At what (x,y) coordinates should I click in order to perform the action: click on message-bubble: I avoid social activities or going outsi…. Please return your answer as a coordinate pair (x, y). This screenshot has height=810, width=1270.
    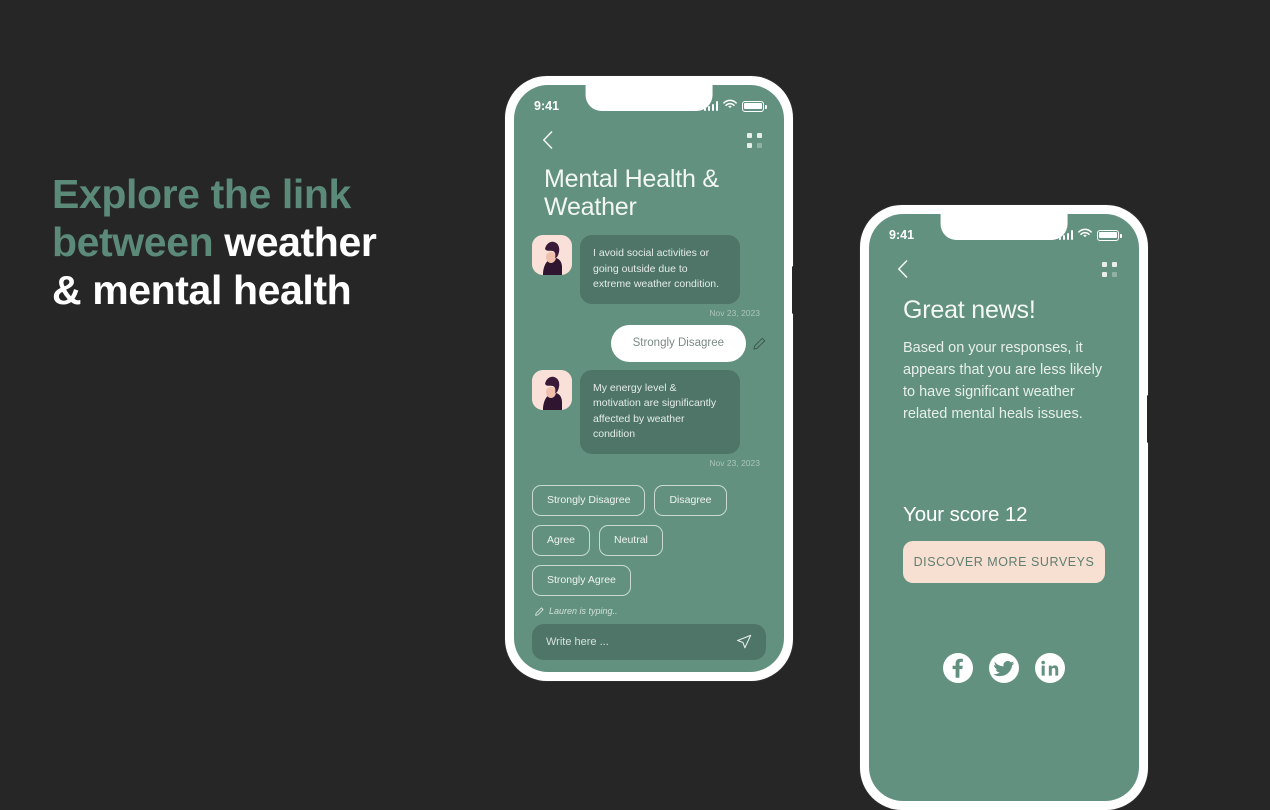
    Looking at the image, I should click on (660, 269).